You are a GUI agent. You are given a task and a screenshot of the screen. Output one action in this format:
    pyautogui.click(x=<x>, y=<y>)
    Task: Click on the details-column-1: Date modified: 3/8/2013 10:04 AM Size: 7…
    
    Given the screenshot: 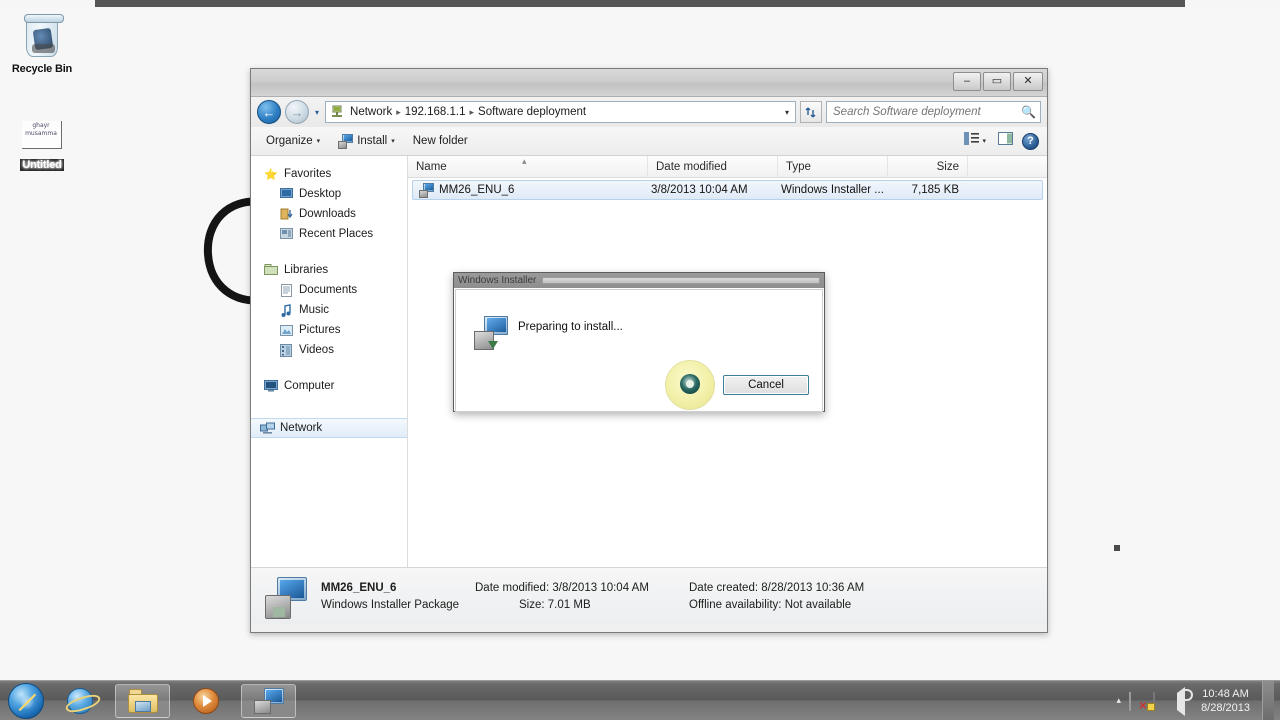 What is the action you would take?
    pyautogui.click(x=575, y=597)
    